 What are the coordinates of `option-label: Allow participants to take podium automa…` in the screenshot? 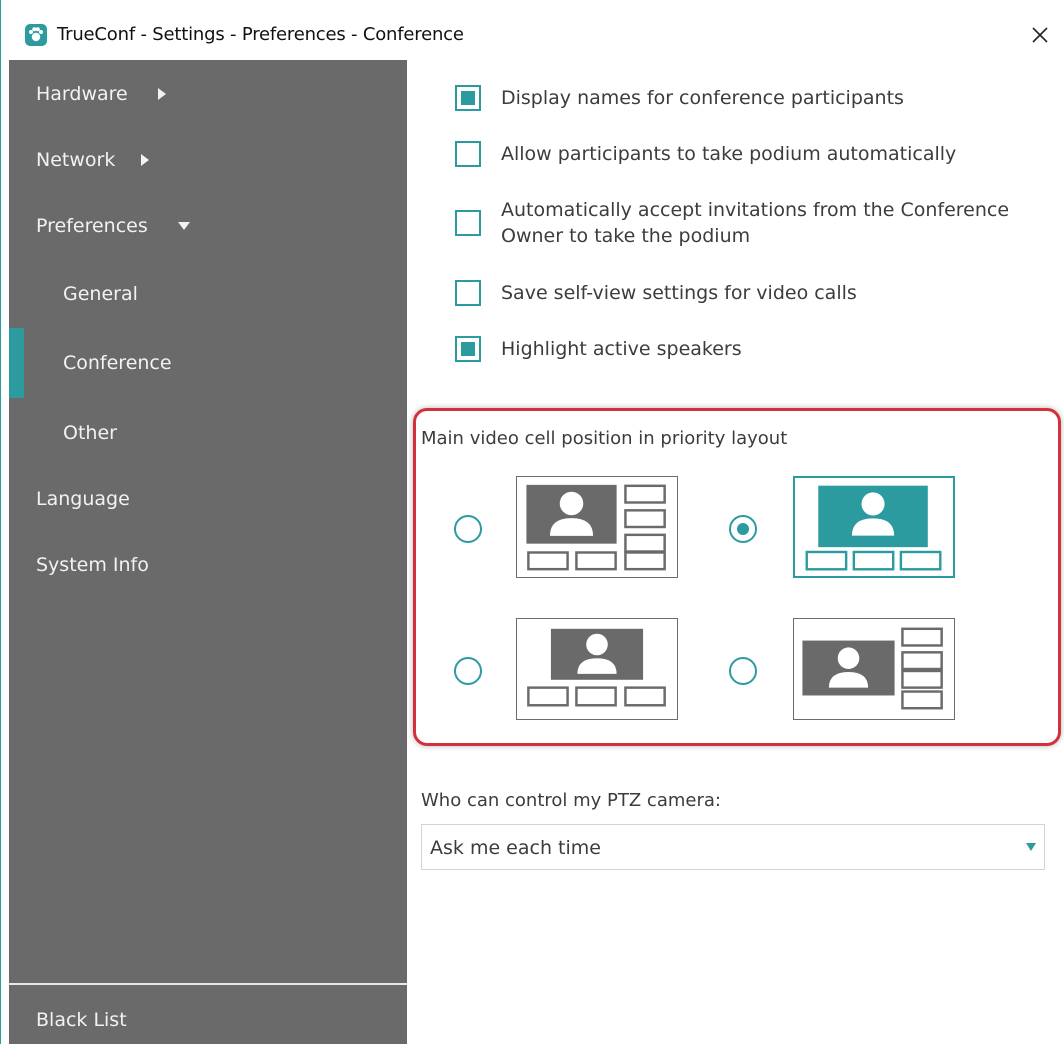 It's located at (729, 154).